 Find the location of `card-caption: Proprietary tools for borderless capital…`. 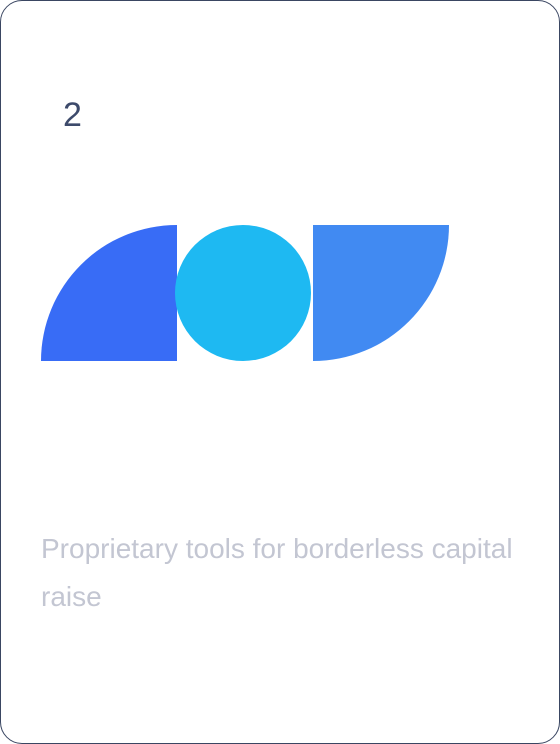

card-caption: Proprietary tools for borderless capital… is located at coordinates (277, 572).